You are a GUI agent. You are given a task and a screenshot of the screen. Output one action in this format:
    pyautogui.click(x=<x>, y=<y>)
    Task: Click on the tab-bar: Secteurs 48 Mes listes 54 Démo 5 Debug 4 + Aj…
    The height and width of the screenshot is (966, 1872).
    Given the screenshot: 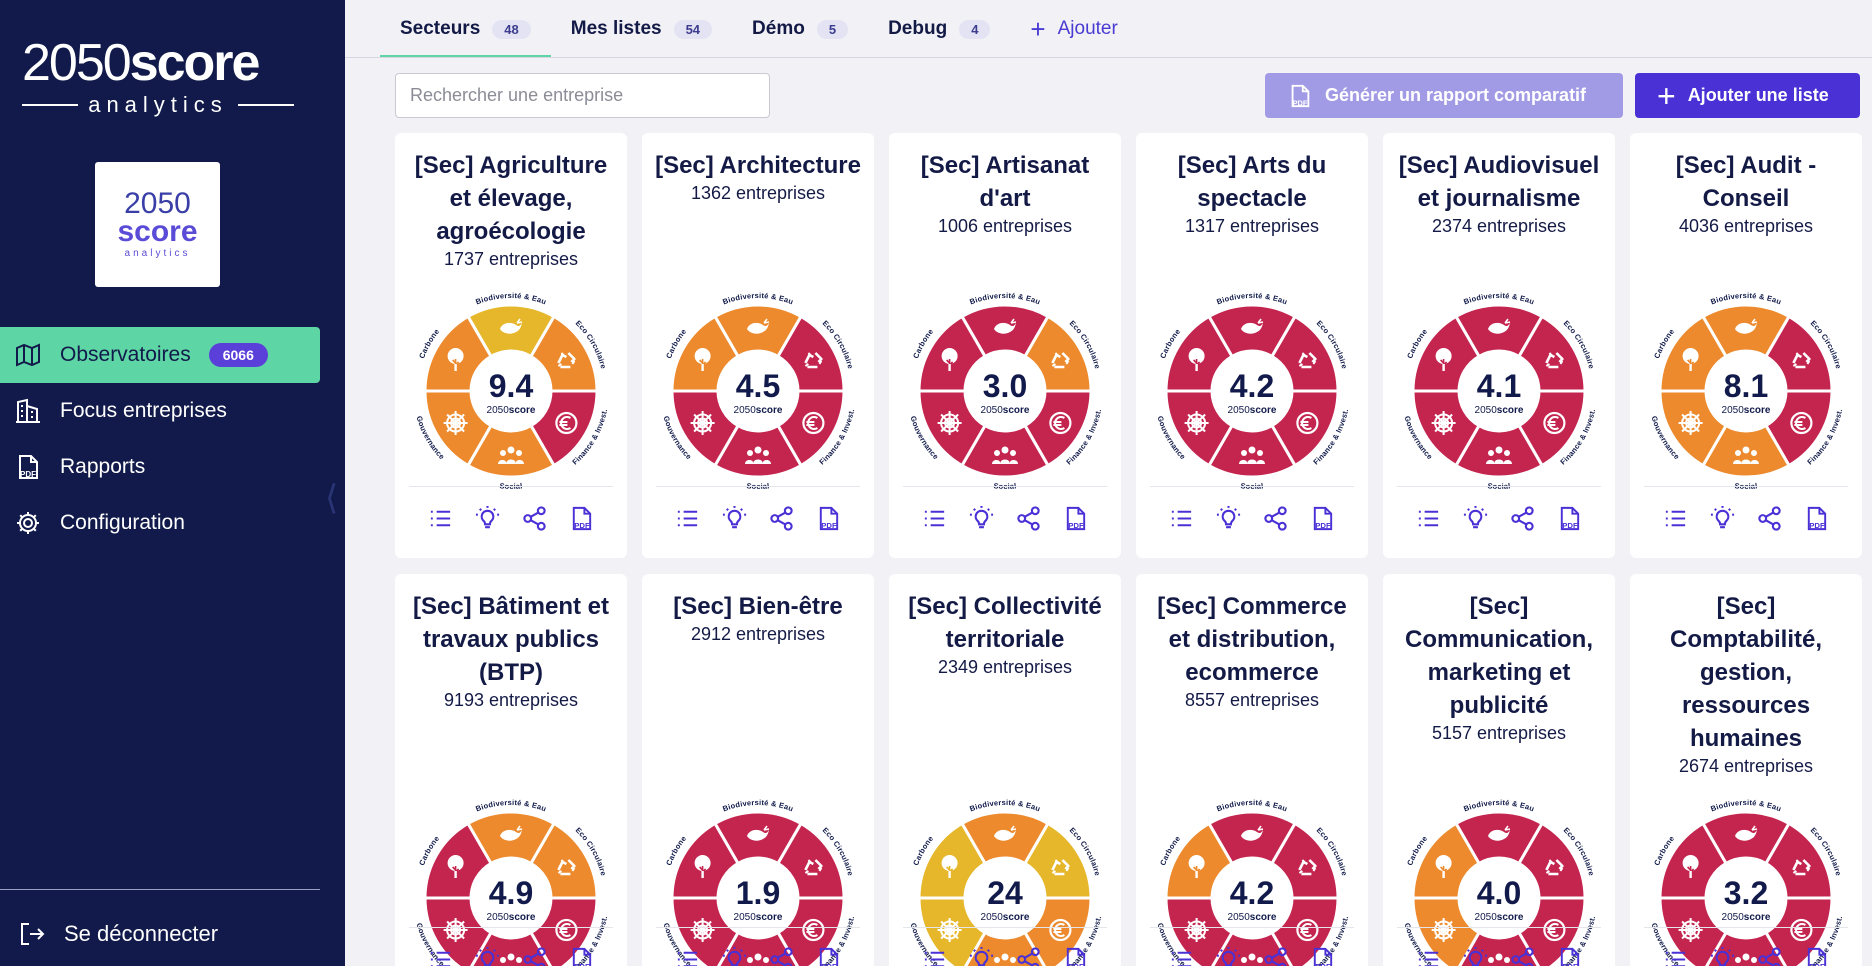 What is the action you would take?
    pyautogui.click(x=759, y=29)
    